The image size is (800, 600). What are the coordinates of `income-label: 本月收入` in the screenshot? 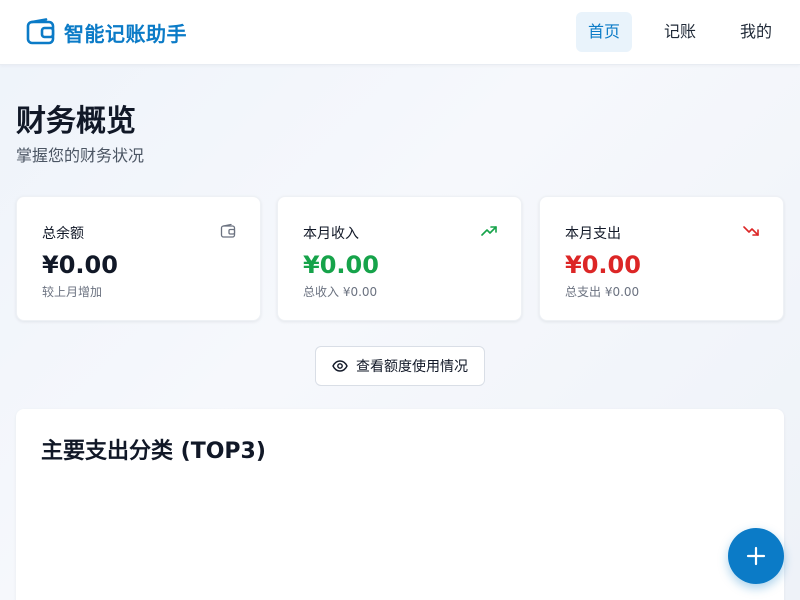 It's located at (331, 234).